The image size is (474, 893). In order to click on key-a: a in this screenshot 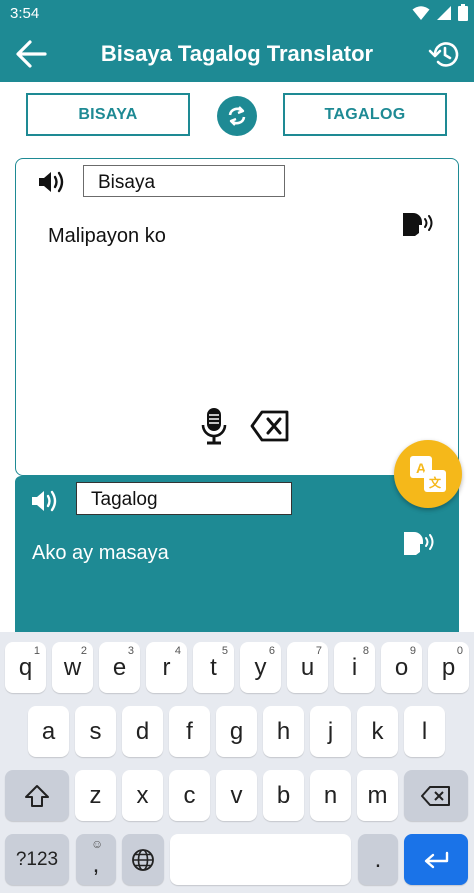, I will do `click(48, 731)`.